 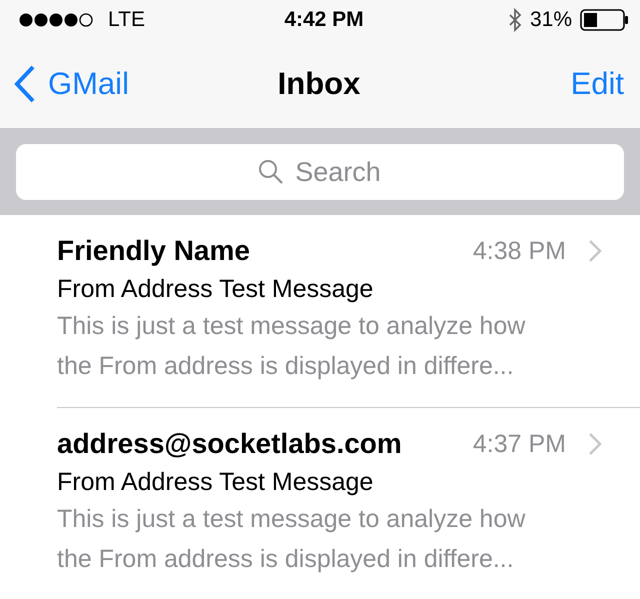 I want to click on message-time: 4:37 PM, so click(x=519, y=444).